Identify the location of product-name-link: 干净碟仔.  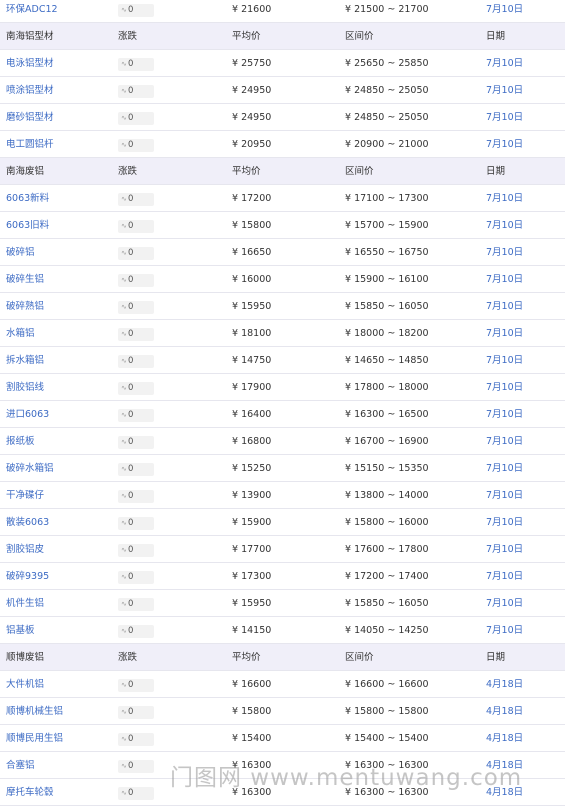
(25, 495).